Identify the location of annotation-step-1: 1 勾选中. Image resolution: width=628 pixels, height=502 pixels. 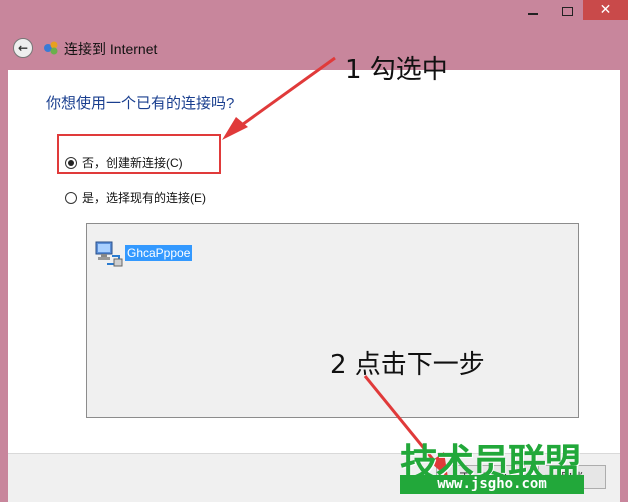
(396, 70).